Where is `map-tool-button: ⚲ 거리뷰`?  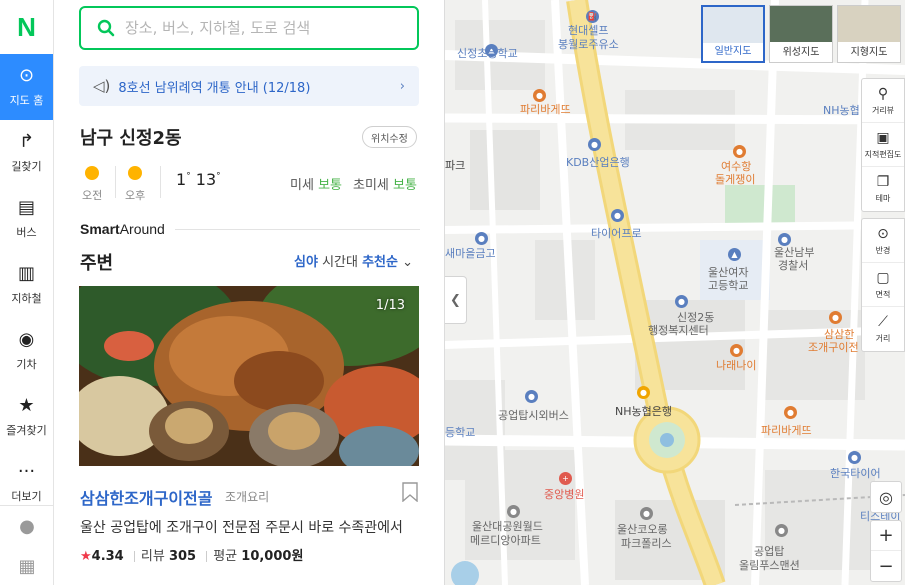 map-tool-button: ⚲ 거리뷰 is located at coordinates (883, 101).